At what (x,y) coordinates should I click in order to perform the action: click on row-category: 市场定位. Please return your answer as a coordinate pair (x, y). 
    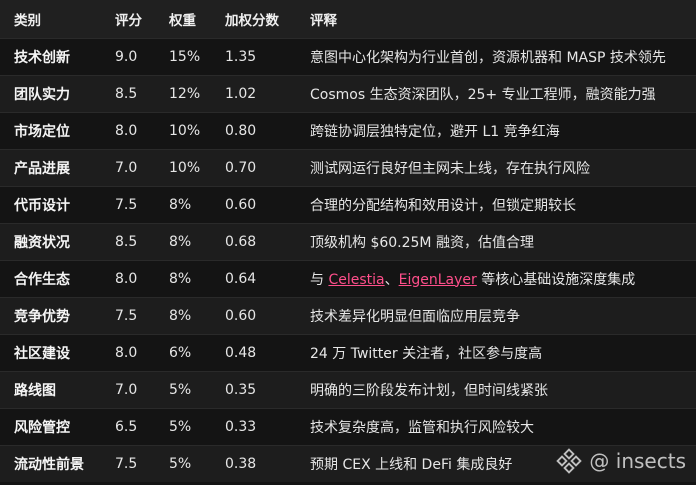
    Looking at the image, I should click on (50, 130).